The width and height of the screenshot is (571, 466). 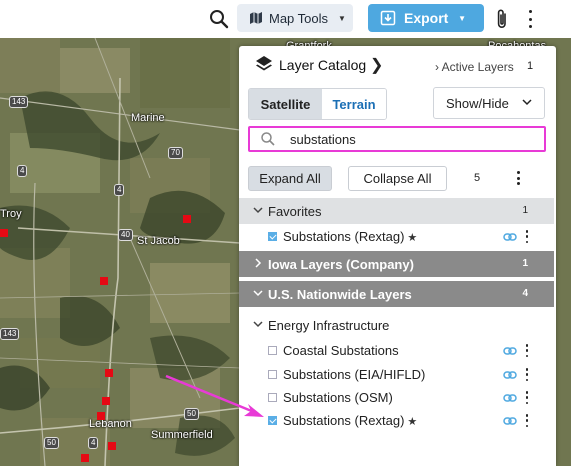 What do you see at coordinates (329, 325) in the screenshot?
I see `group-label: Energy Infrastructure` at bounding box center [329, 325].